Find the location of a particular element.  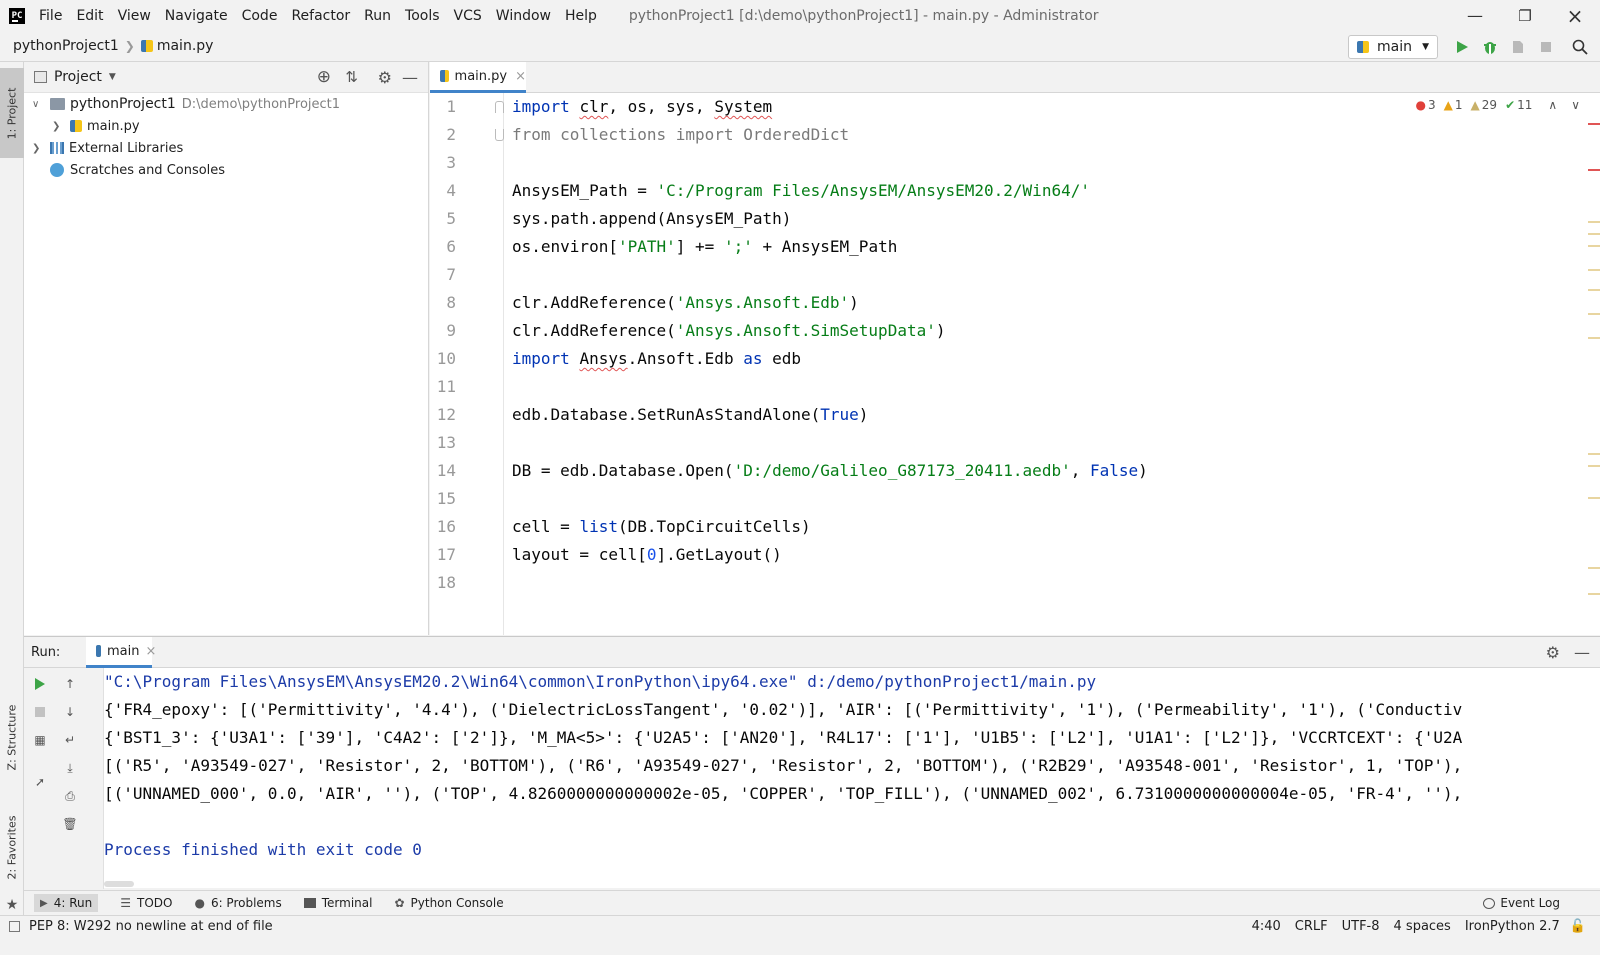

code-line-6: os.environ['PATH'] += ';' + AnsysEM_Path is located at coordinates (704, 247).